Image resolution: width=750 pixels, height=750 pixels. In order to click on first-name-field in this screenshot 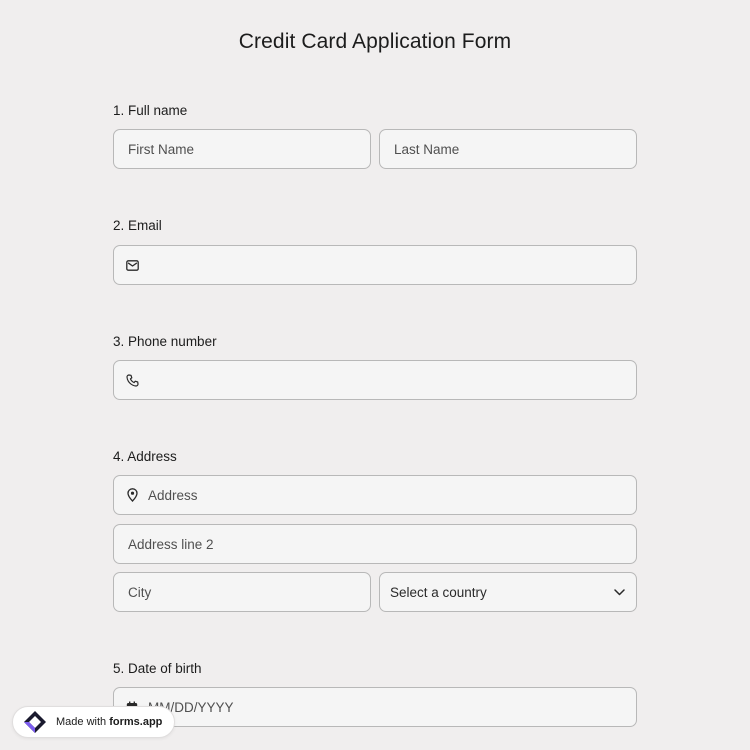, I will do `click(242, 149)`.